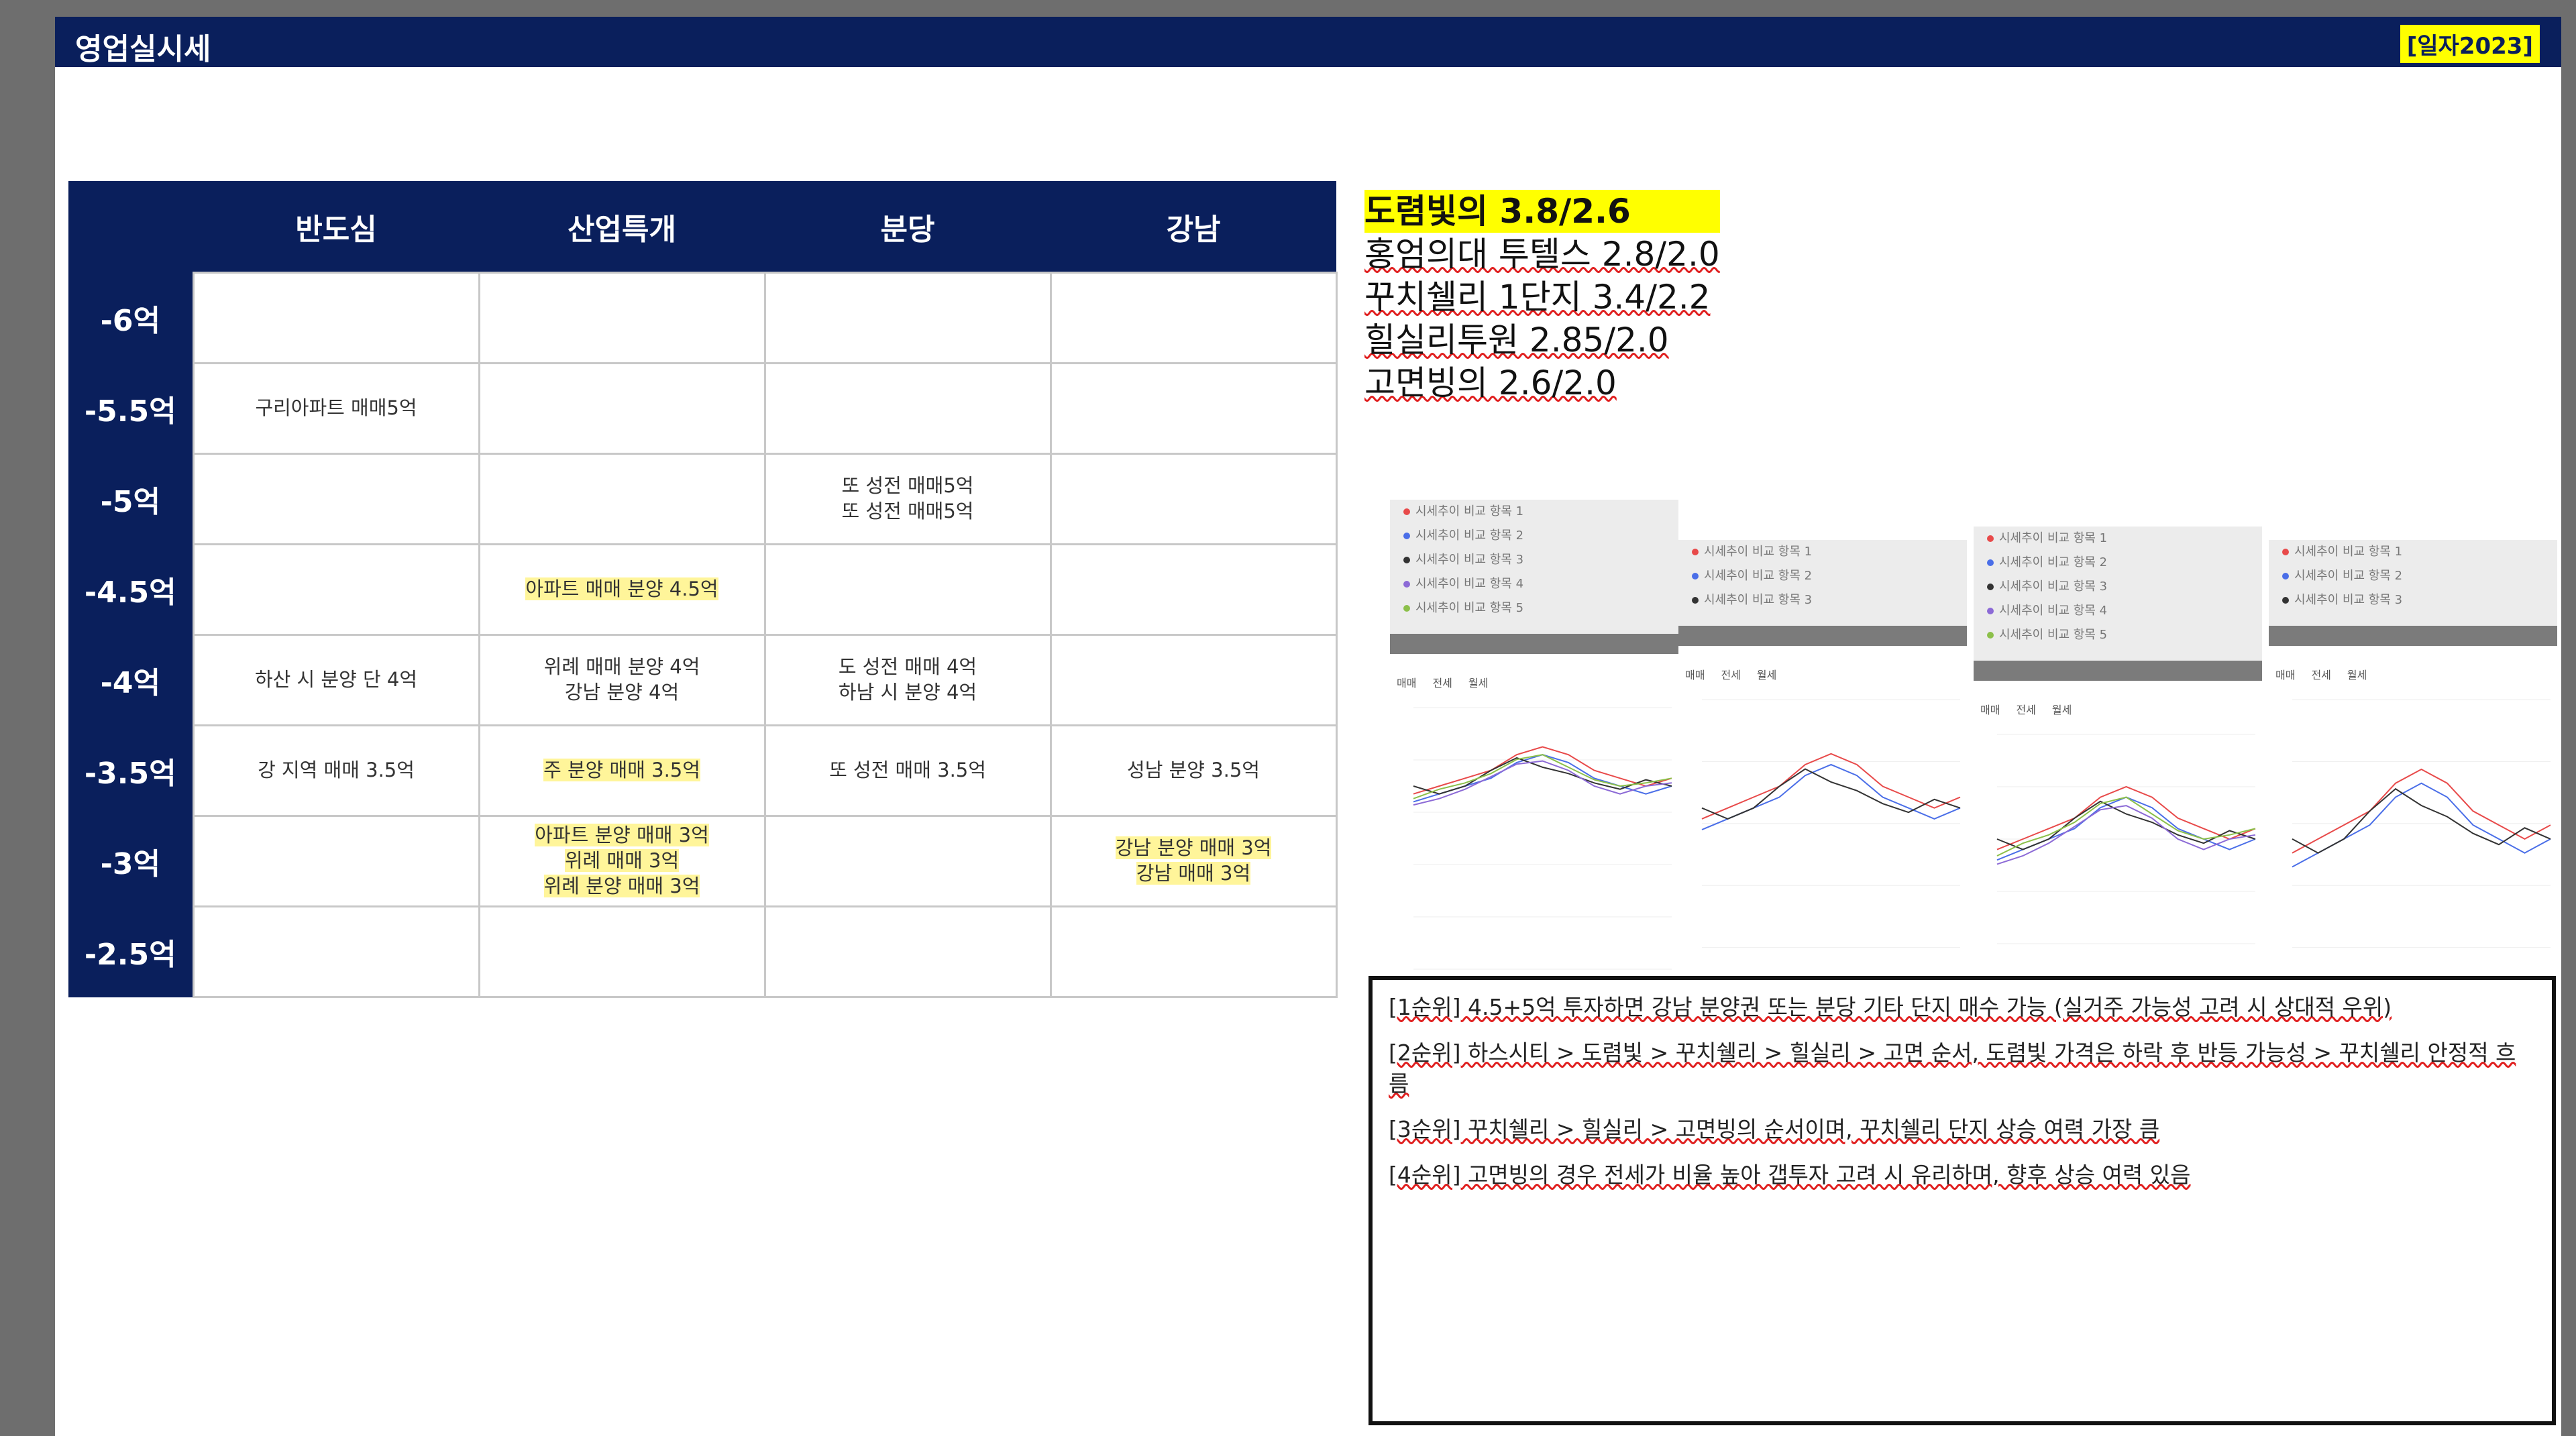 This screenshot has width=2576, height=1436. What do you see at coordinates (143, 49) in the screenshot?
I see `slide-title: 영업실시세` at bounding box center [143, 49].